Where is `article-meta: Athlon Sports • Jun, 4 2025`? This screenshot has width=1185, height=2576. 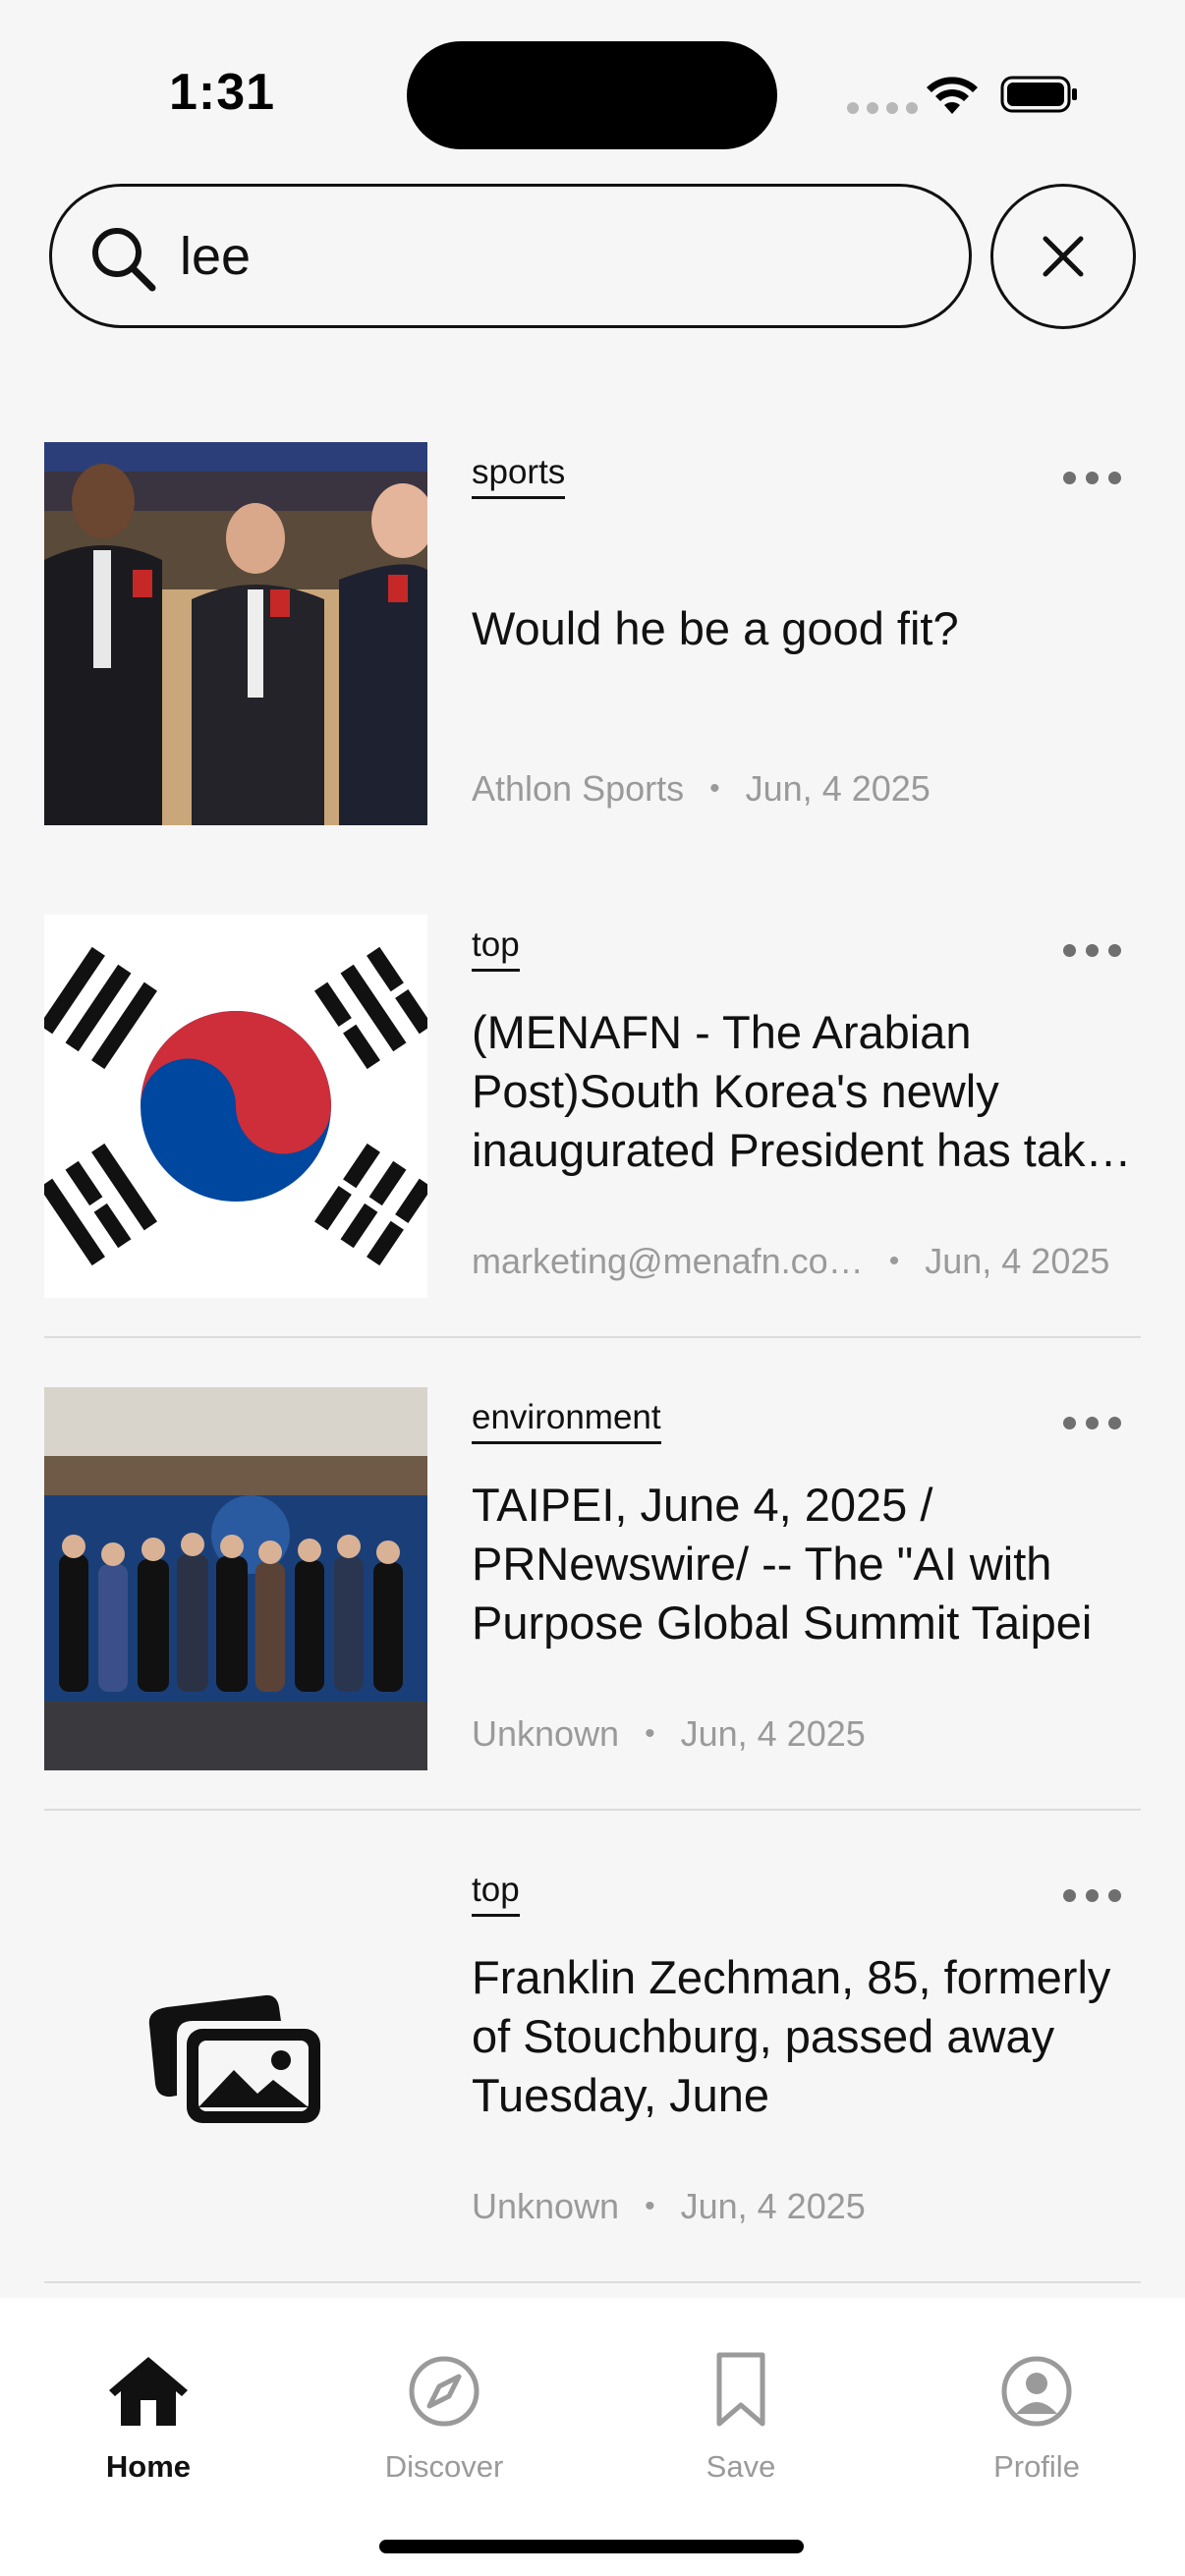
article-meta: Athlon Sports • Jun, 4 2025 is located at coordinates (811, 789).